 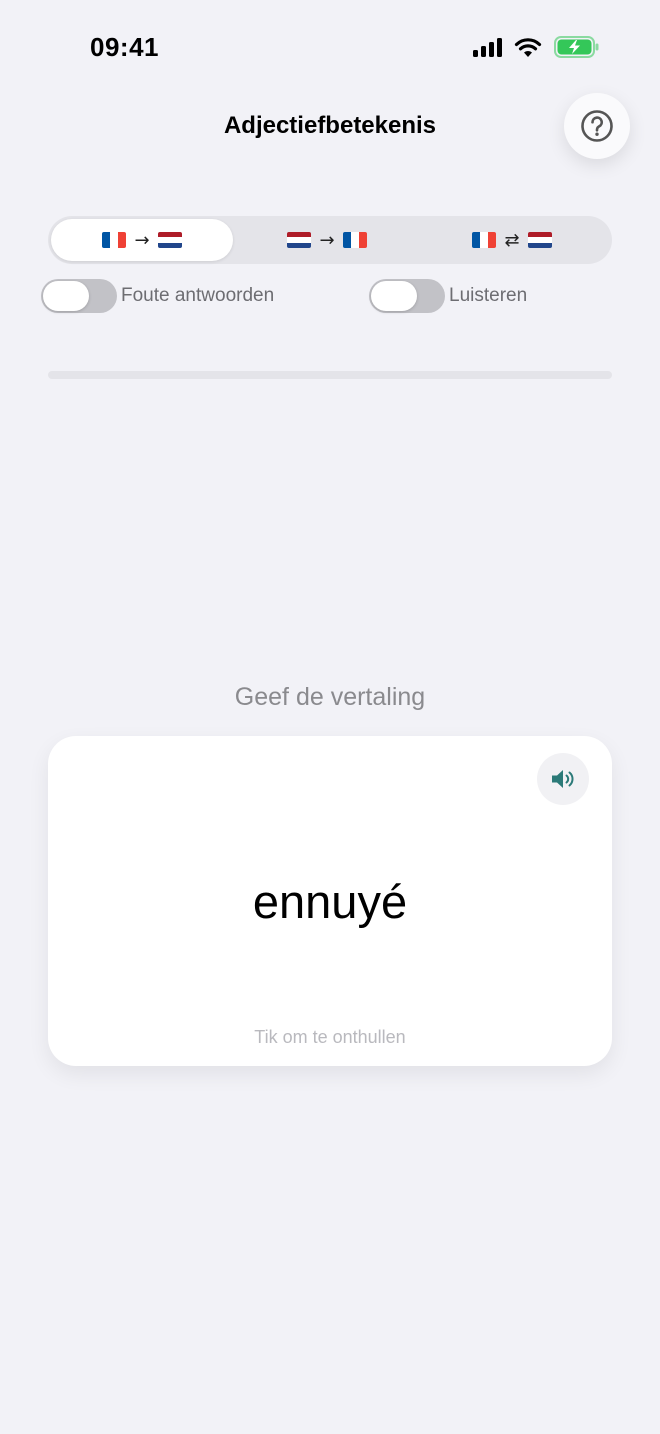 What do you see at coordinates (330, 1037) in the screenshot?
I see `reveal-hint: Tik om te onthullen` at bounding box center [330, 1037].